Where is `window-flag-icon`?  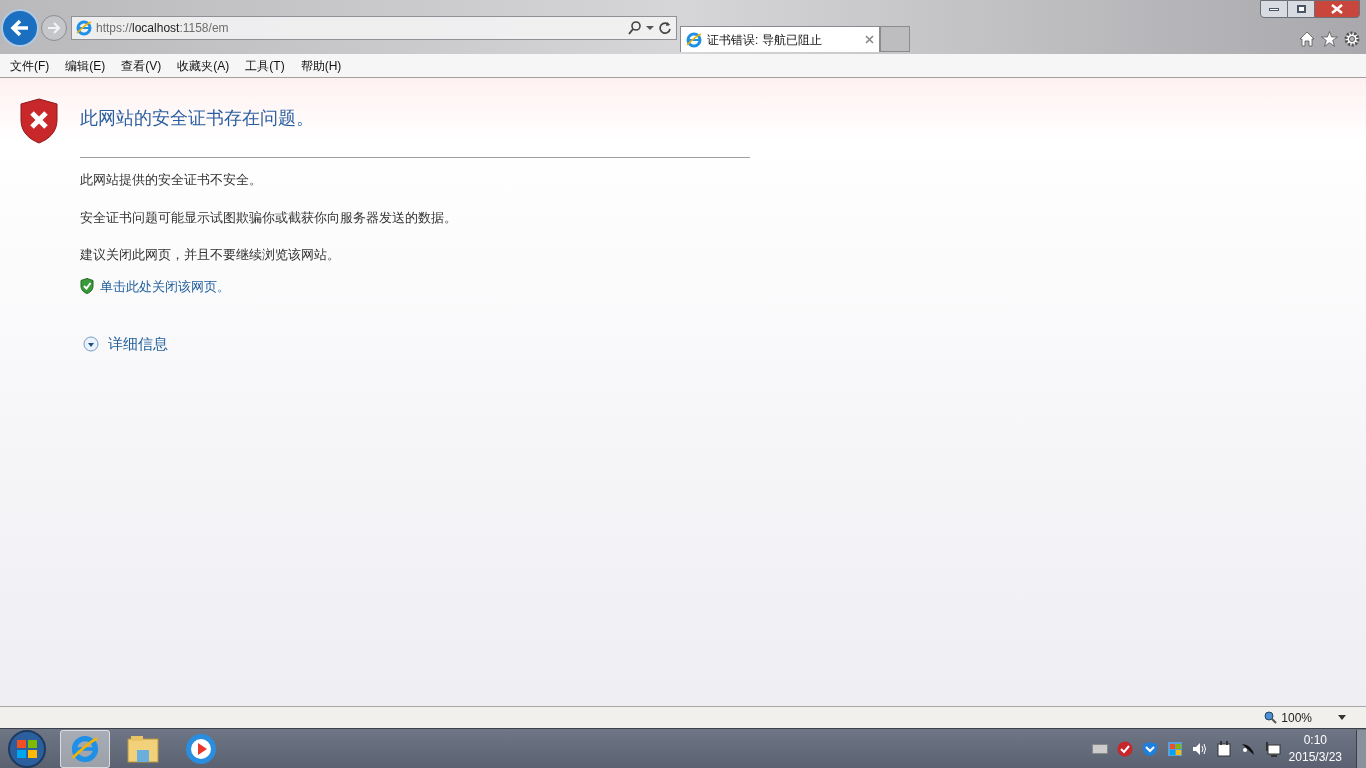 window-flag-icon is located at coordinates (1174, 748).